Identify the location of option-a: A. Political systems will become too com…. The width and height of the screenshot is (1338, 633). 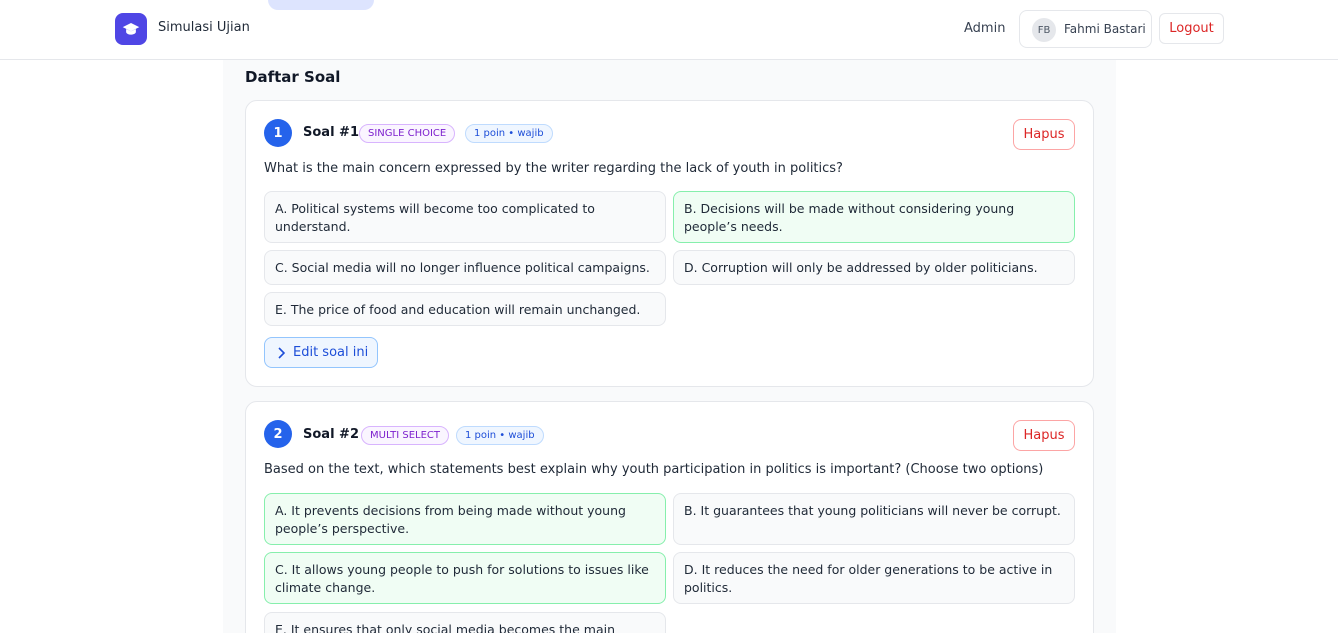
(465, 217).